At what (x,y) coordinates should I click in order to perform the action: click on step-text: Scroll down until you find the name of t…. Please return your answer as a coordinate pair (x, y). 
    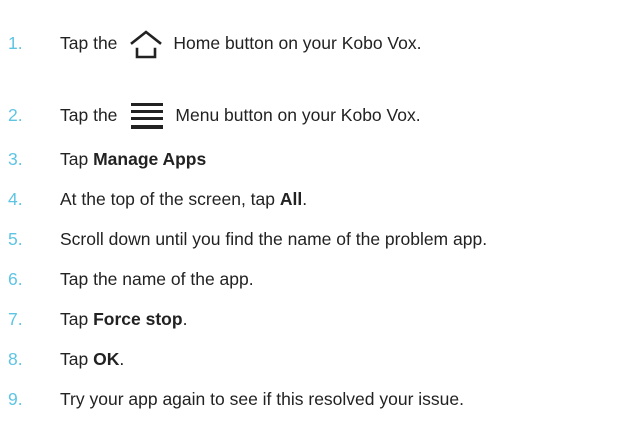
    Looking at the image, I should click on (273, 240).